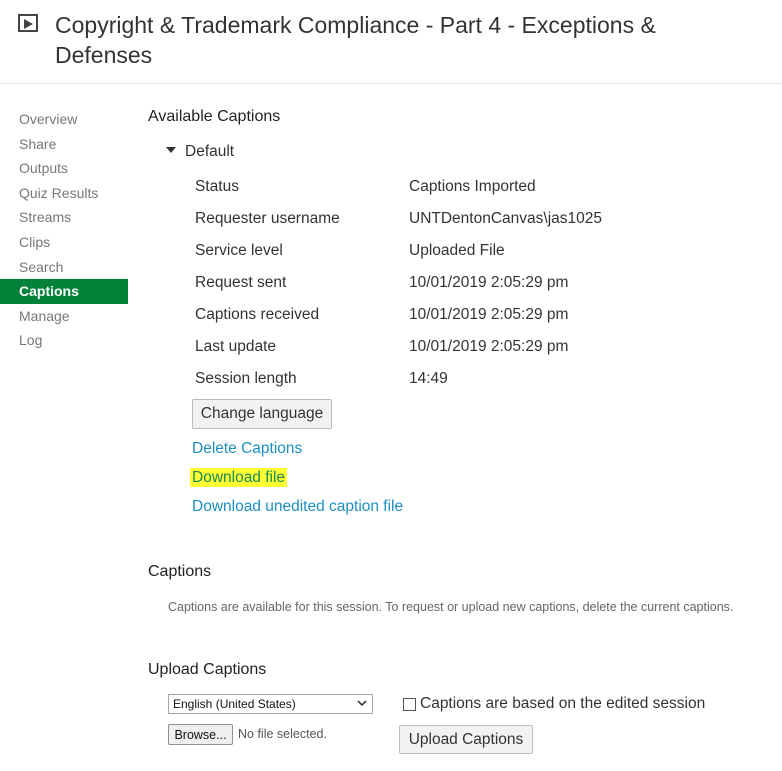  Describe the element at coordinates (64, 119) in the screenshot. I see `nav-item-overview: Overview` at that location.